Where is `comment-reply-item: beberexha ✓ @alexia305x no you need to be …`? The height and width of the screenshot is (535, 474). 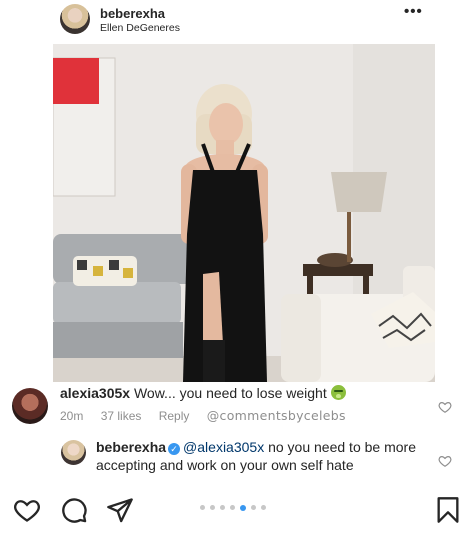
comment-reply-item: beberexha ✓ @alexia305x no you need to be … is located at coordinates (237, 460).